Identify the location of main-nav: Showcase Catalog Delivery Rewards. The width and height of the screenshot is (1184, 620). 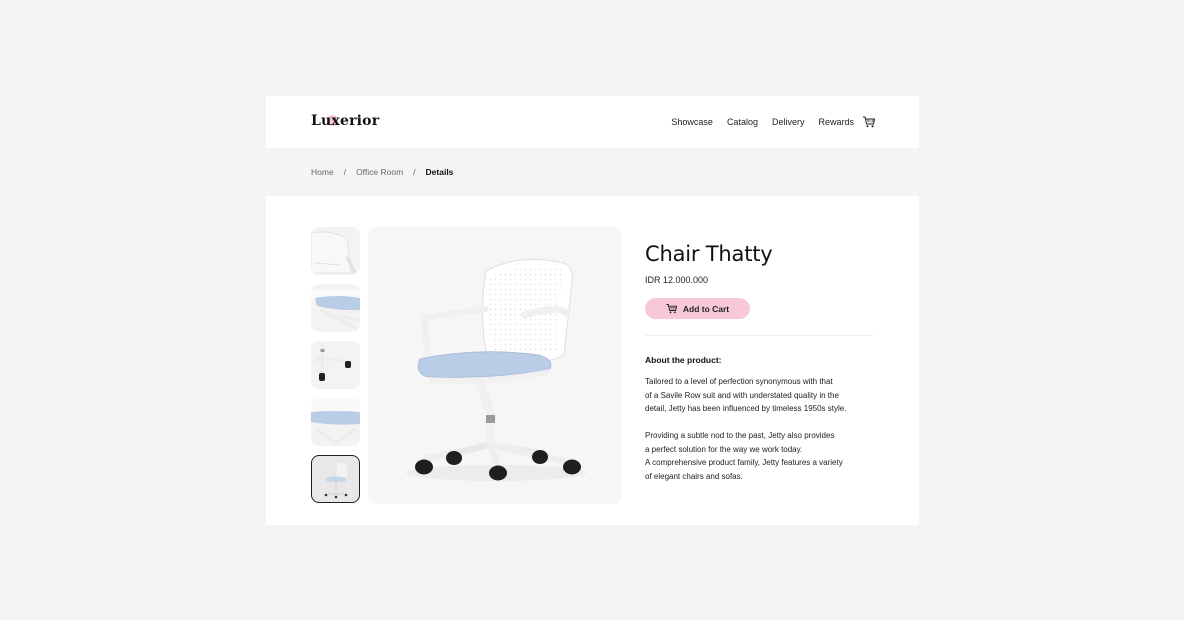
(766, 122).